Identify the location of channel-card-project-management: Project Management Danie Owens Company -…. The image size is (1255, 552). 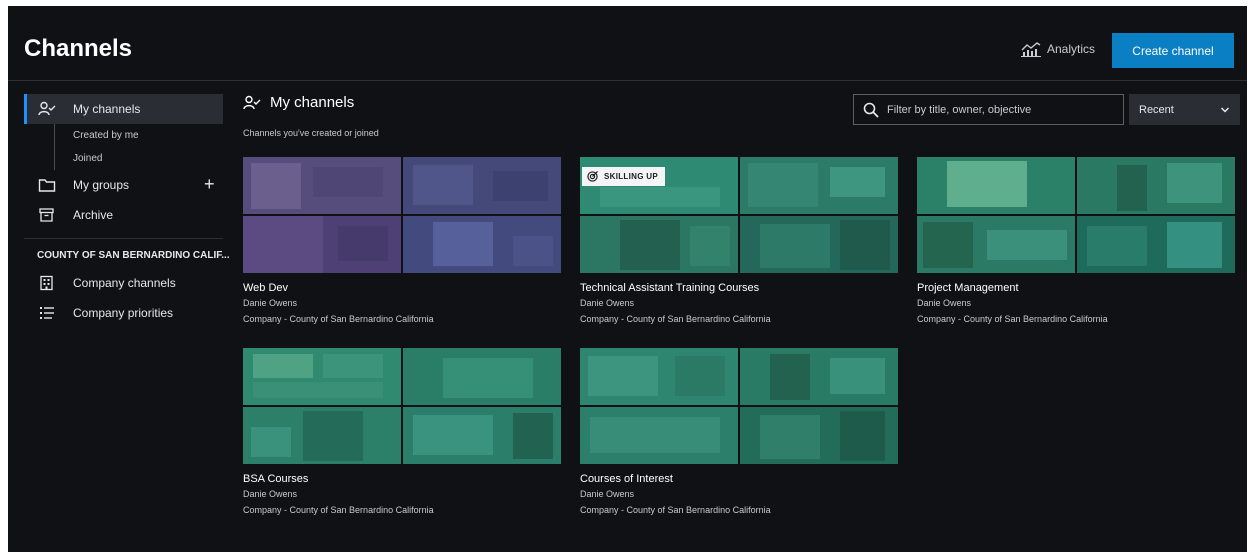
(1076, 240).